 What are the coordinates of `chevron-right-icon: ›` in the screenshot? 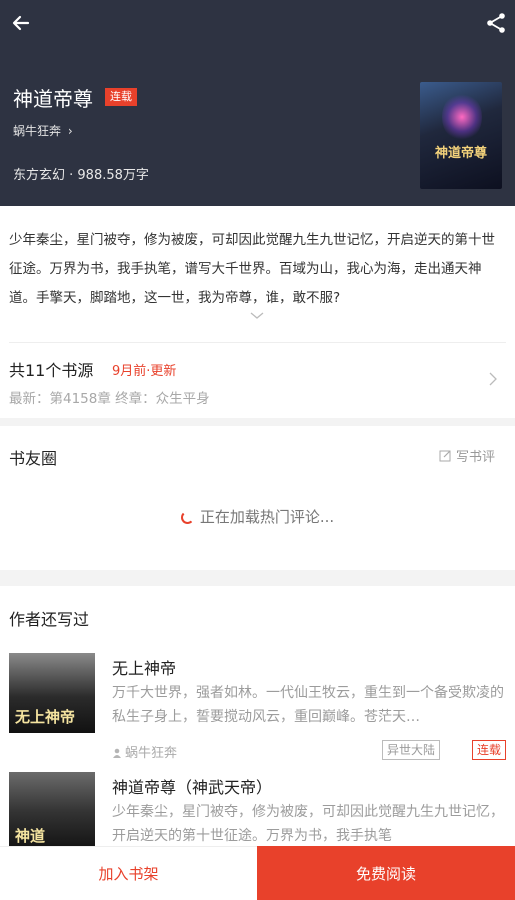 It's located at (70, 131).